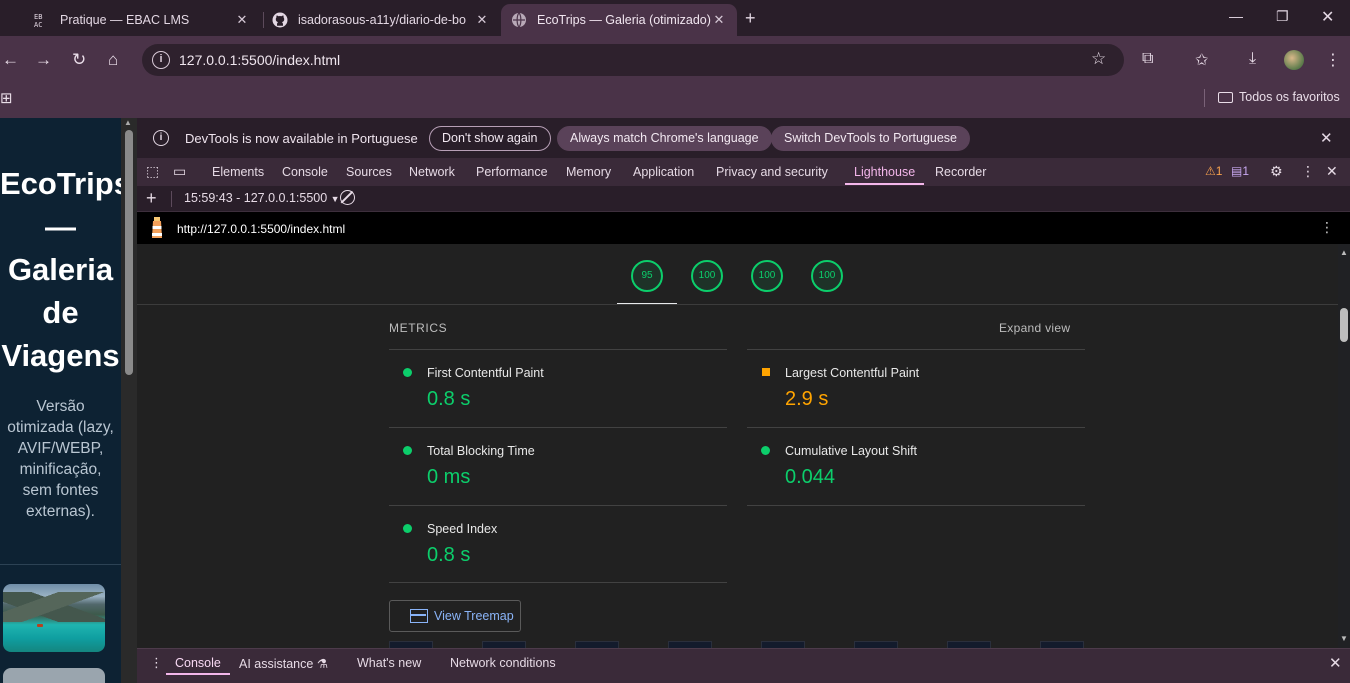  What do you see at coordinates (335, 199) in the screenshot?
I see `dropdown-arrow-icon: ▼` at bounding box center [335, 199].